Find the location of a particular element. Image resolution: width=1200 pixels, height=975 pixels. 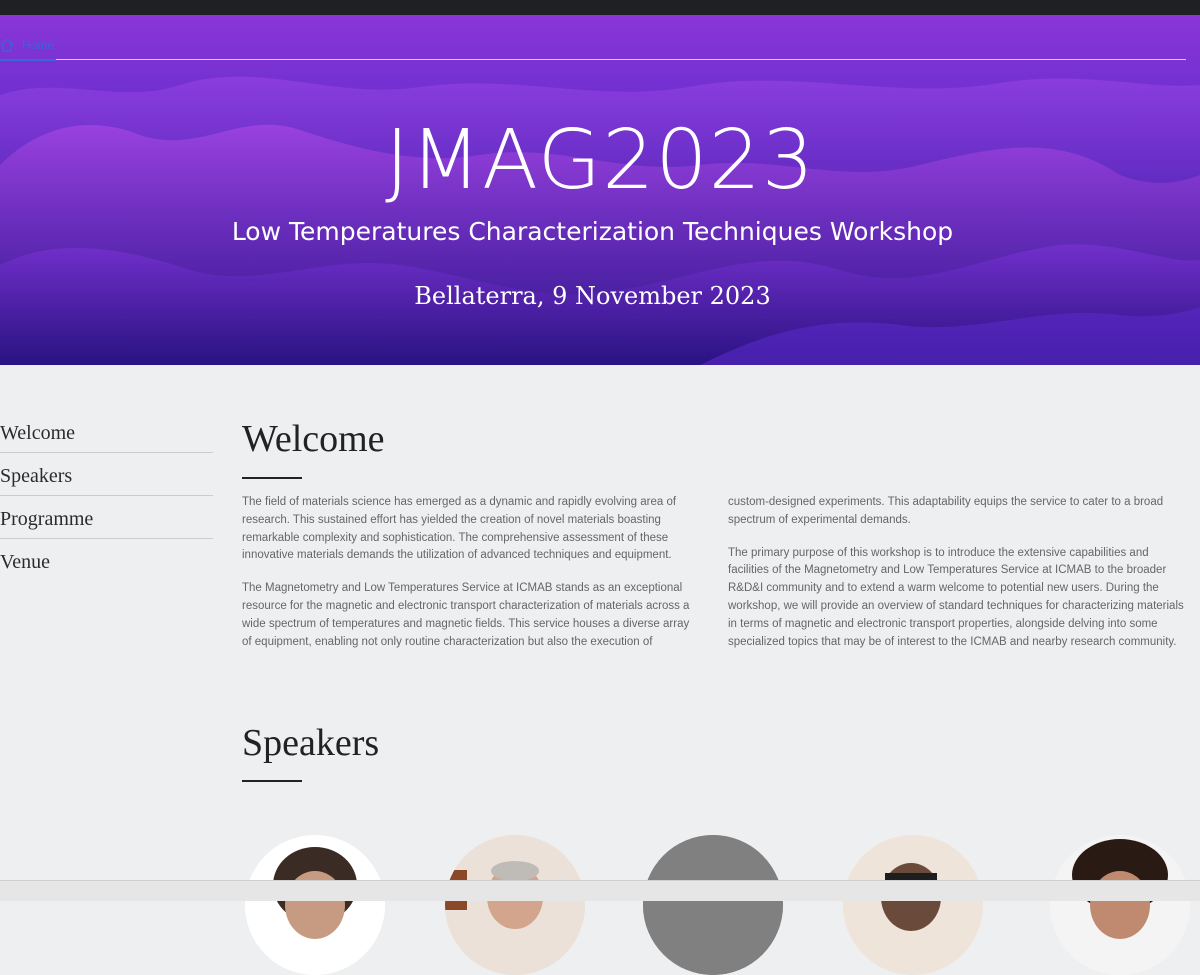

sidebar-item-programme: Programme is located at coordinates (106, 517).